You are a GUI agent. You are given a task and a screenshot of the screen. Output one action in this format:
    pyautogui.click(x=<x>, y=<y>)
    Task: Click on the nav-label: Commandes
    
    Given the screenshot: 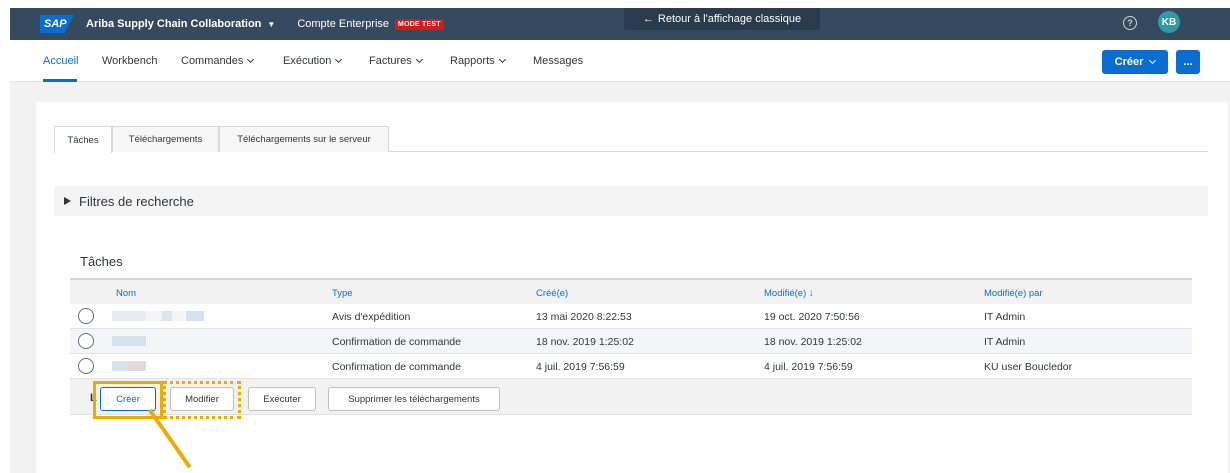 What is the action you would take?
    pyautogui.click(x=212, y=61)
    